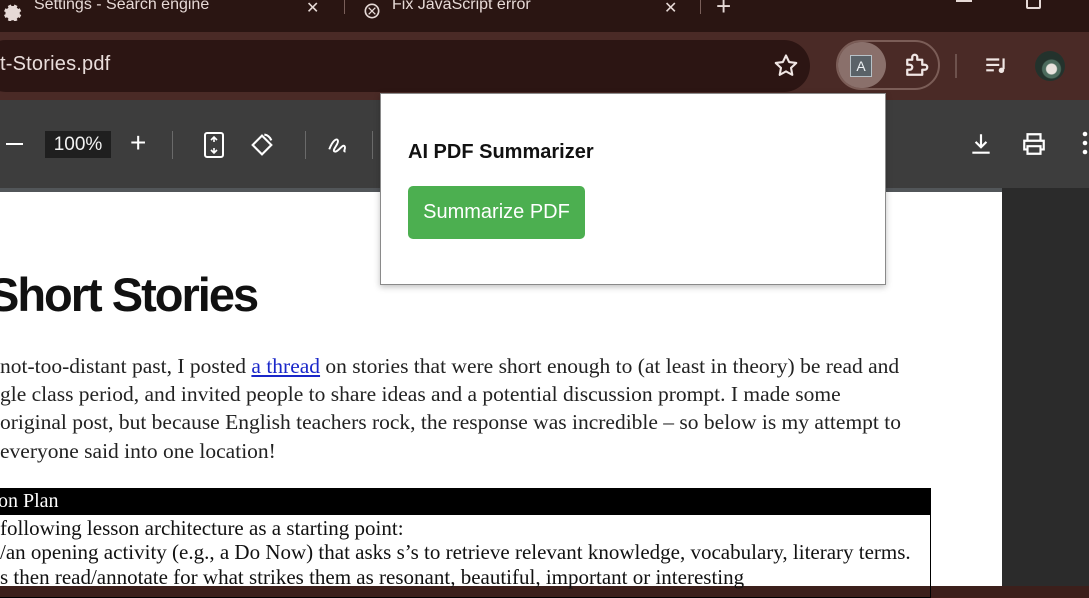 The width and height of the screenshot is (1089, 598). I want to click on zoom-in-icon: +, so click(138, 143).